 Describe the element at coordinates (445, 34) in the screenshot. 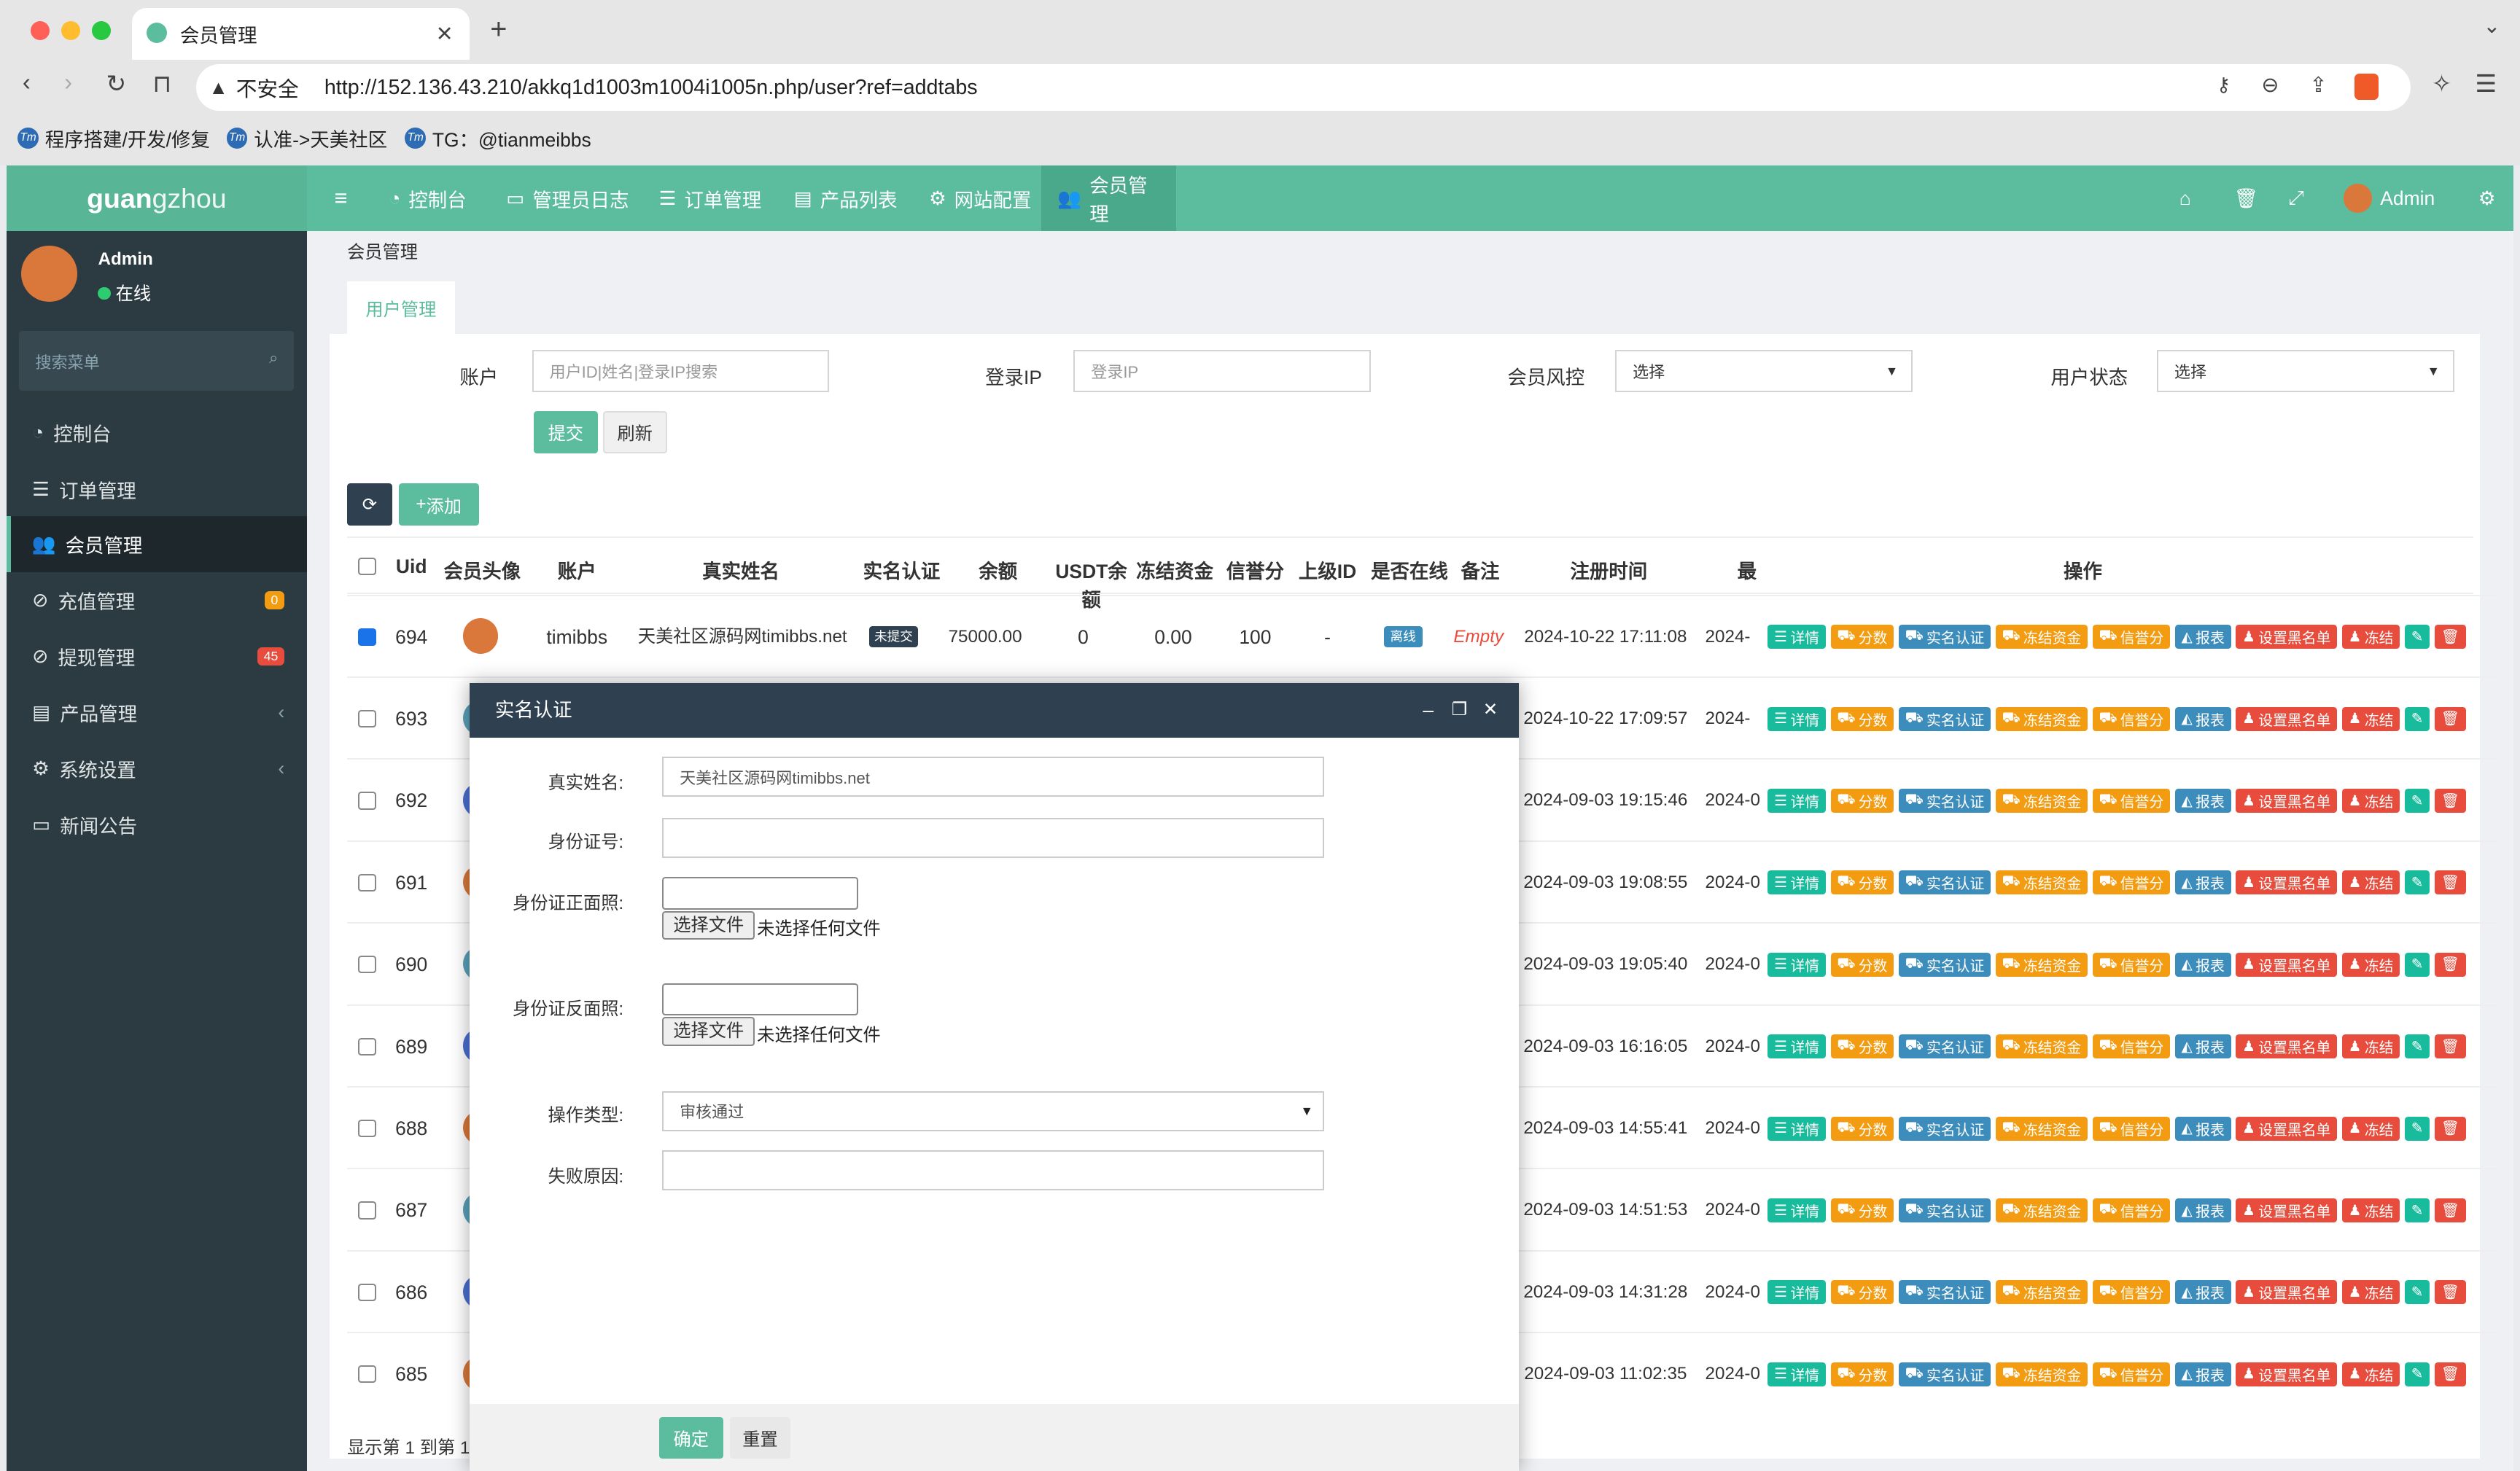

I see `tab-close-icon: ✕` at that location.